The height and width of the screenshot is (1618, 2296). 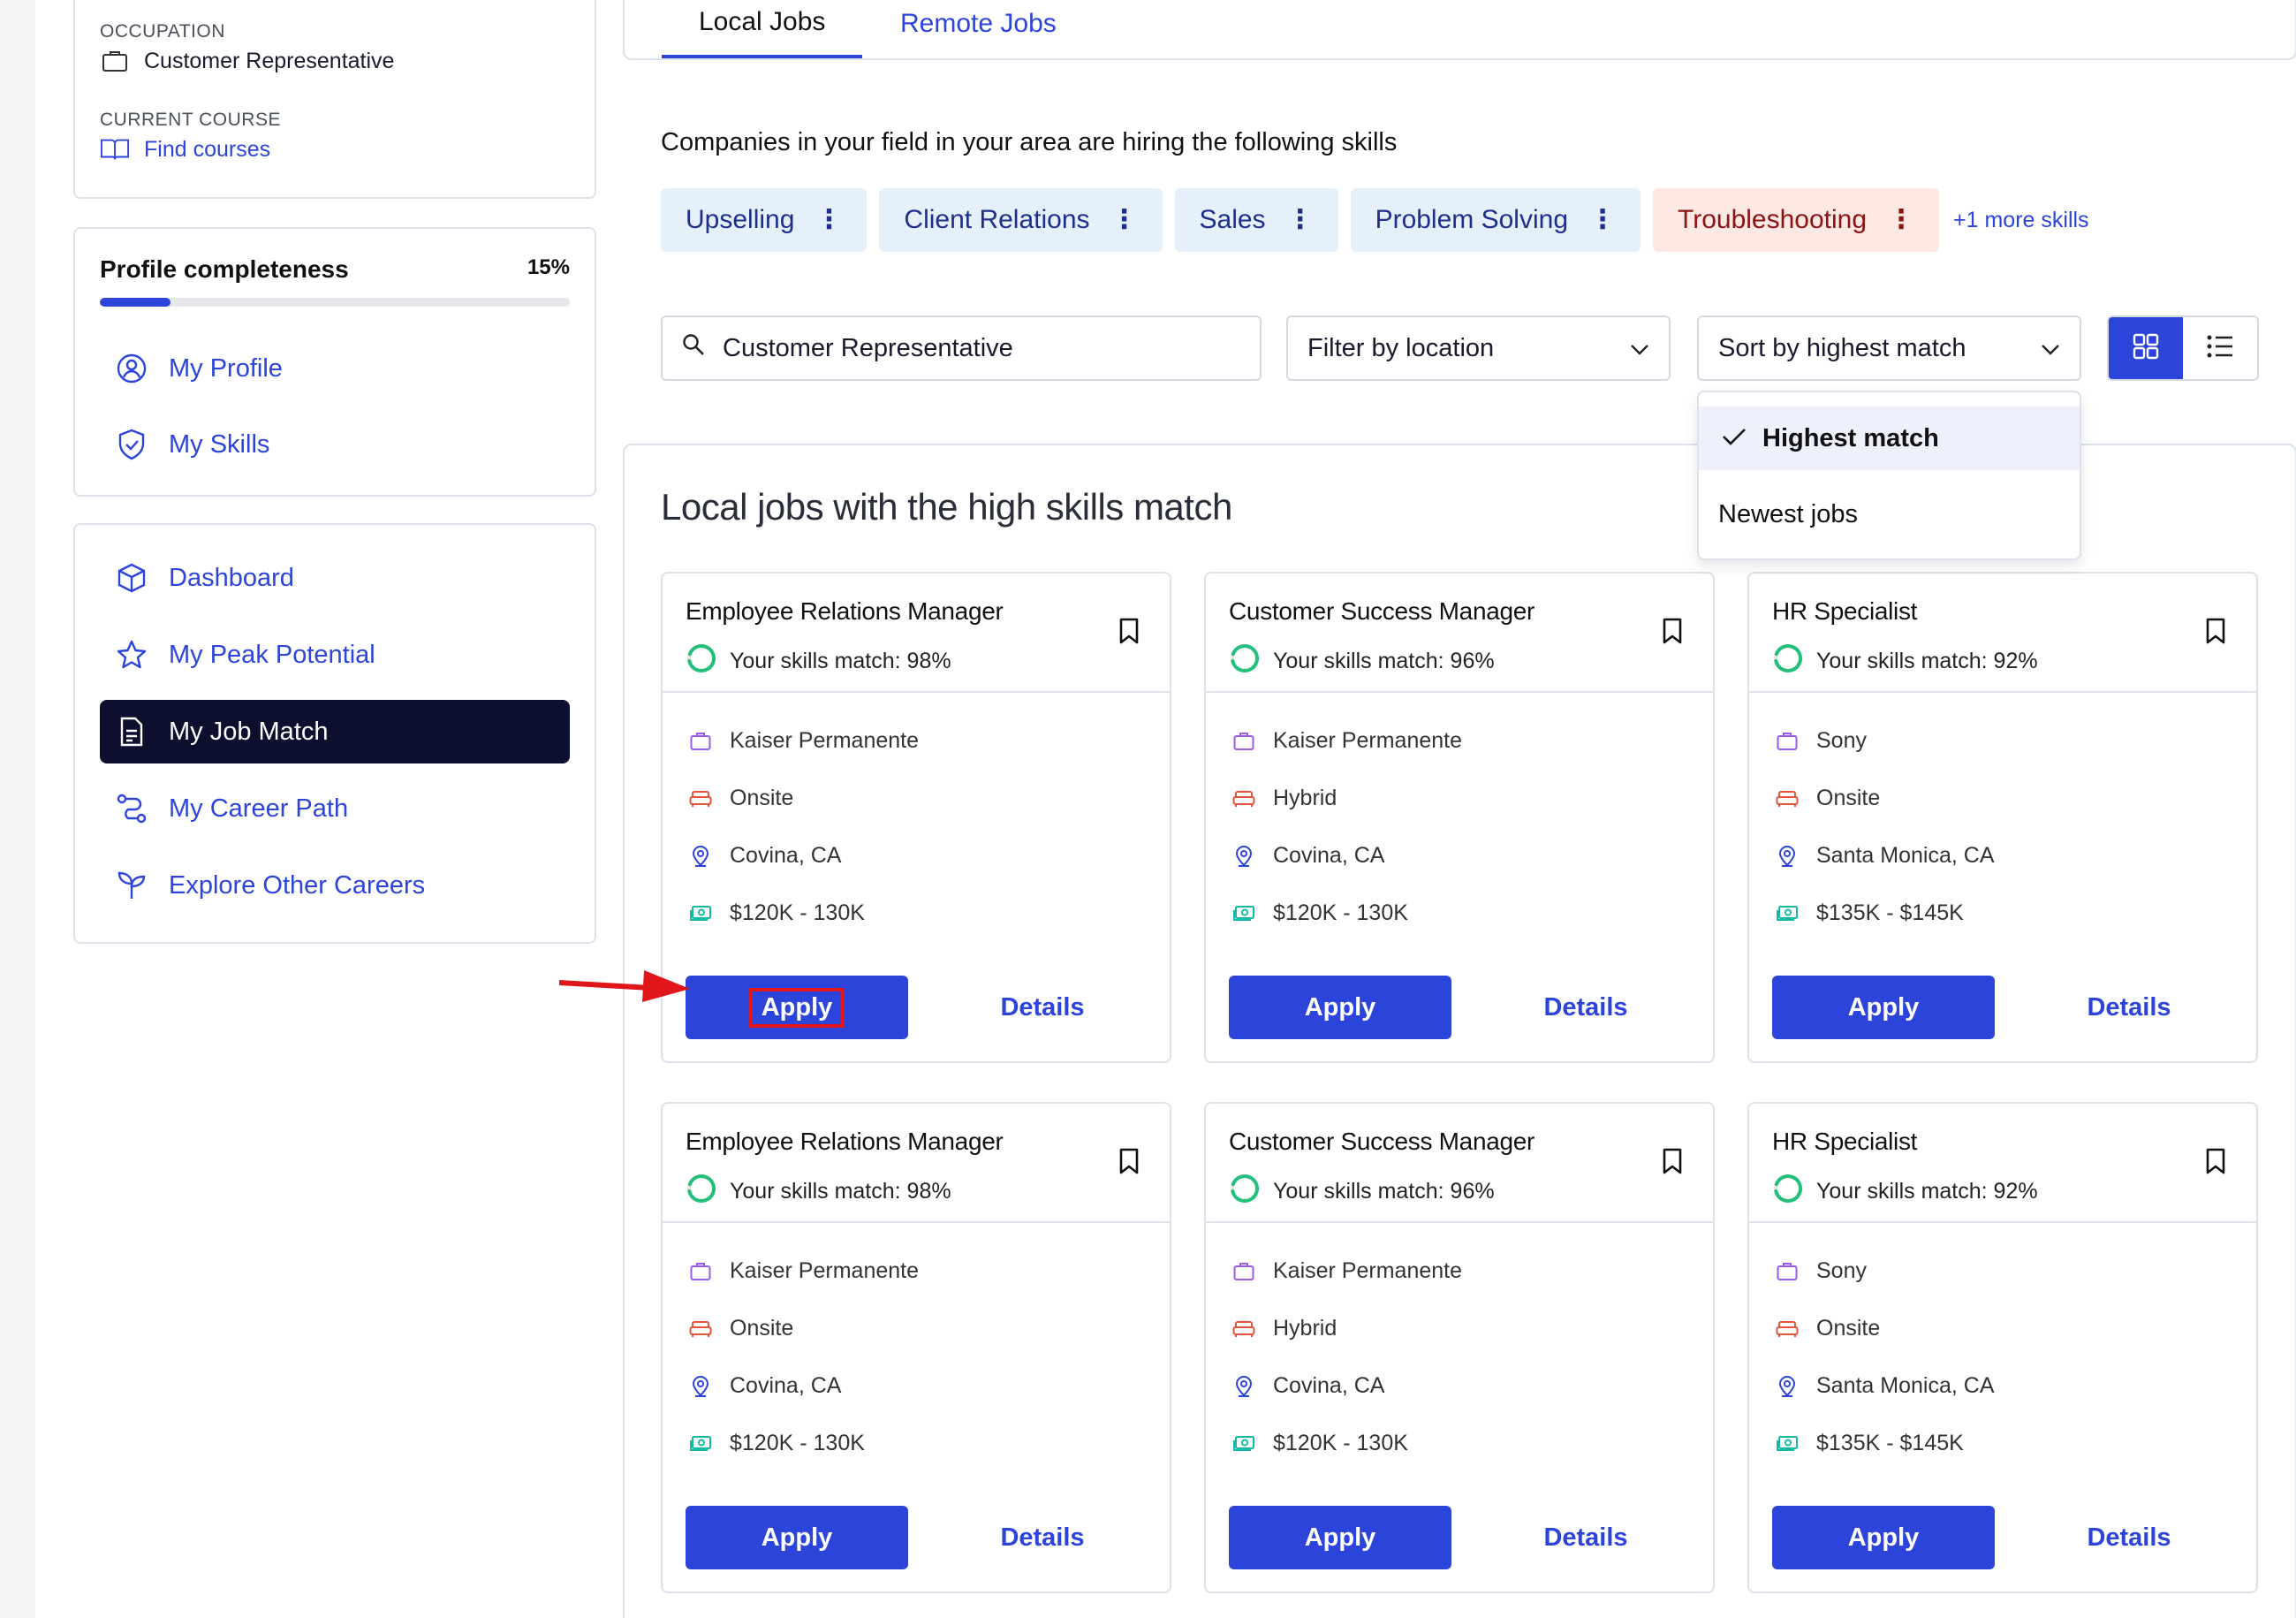 I want to click on skill-chip-warning: Troubleshooting ⋮, so click(x=1796, y=220).